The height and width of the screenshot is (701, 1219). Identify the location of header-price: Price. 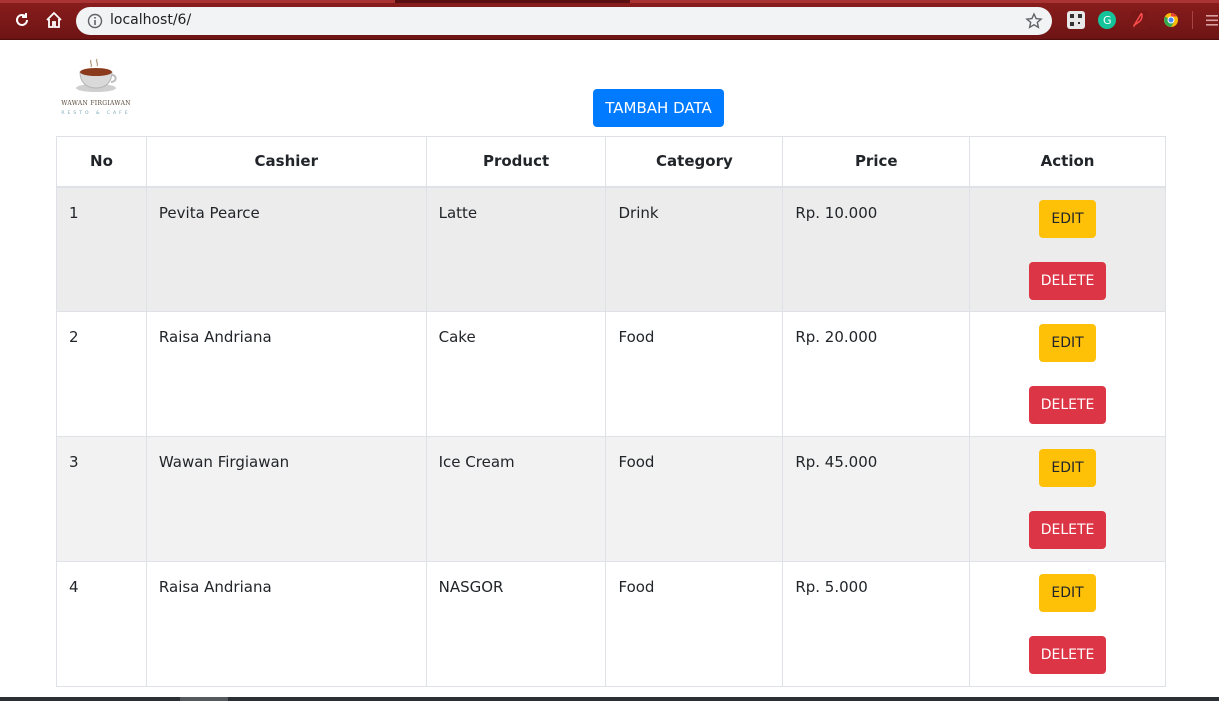
(876, 162).